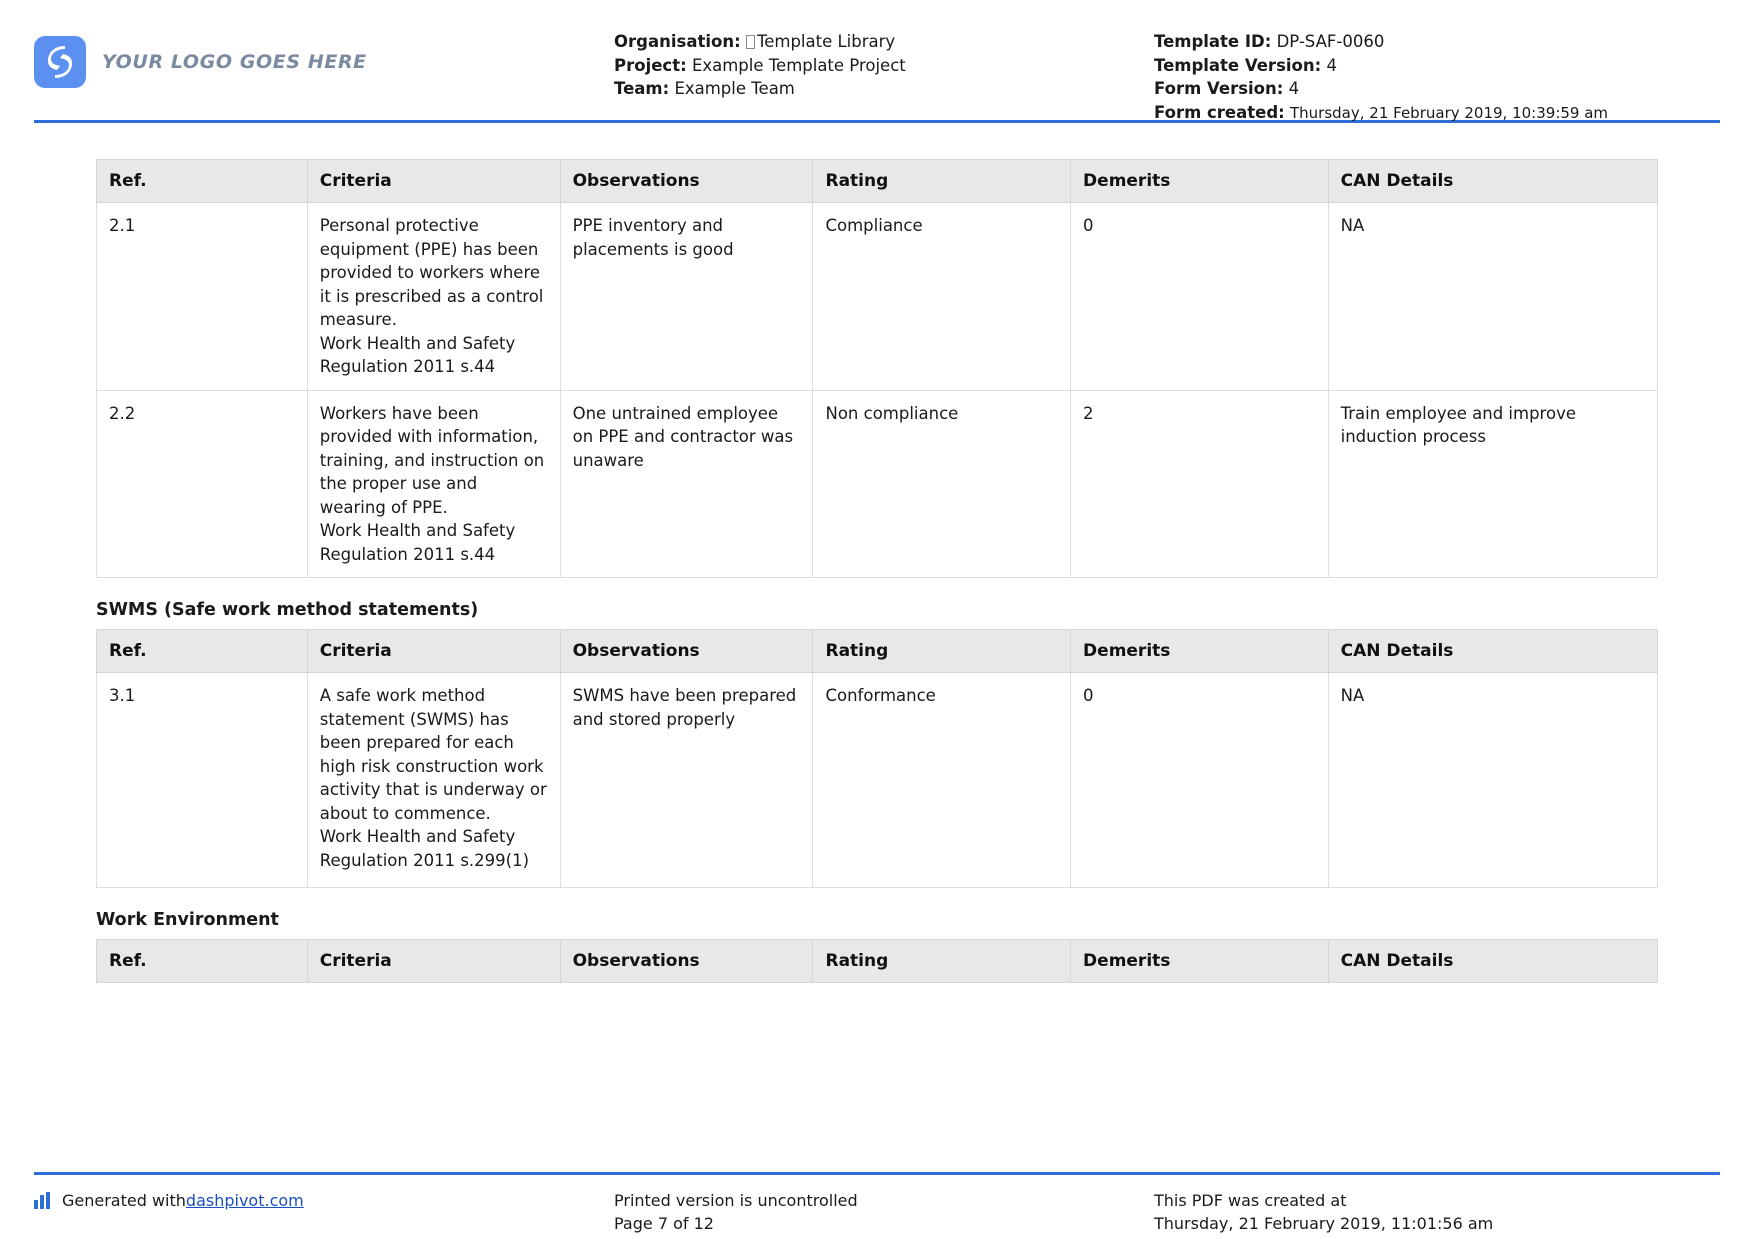 Image resolution: width=1754 pixels, height=1239 pixels. What do you see at coordinates (642, 88) in the screenshot?
I see `meta-team-label: Team:` at bounding box center [642, 88].